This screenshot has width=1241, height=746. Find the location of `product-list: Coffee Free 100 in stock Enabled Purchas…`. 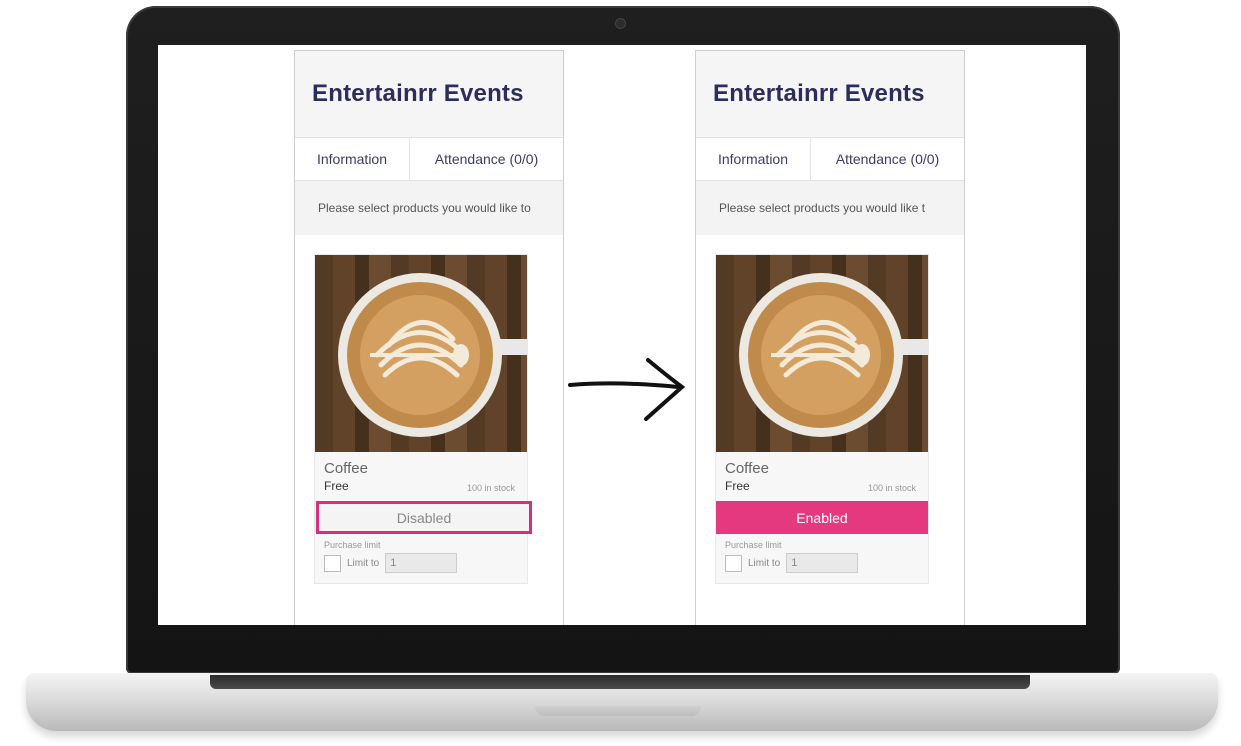

product-list: Coffee Free 100 in stock Enabled Purchas… is located at coordinates (830, 409).